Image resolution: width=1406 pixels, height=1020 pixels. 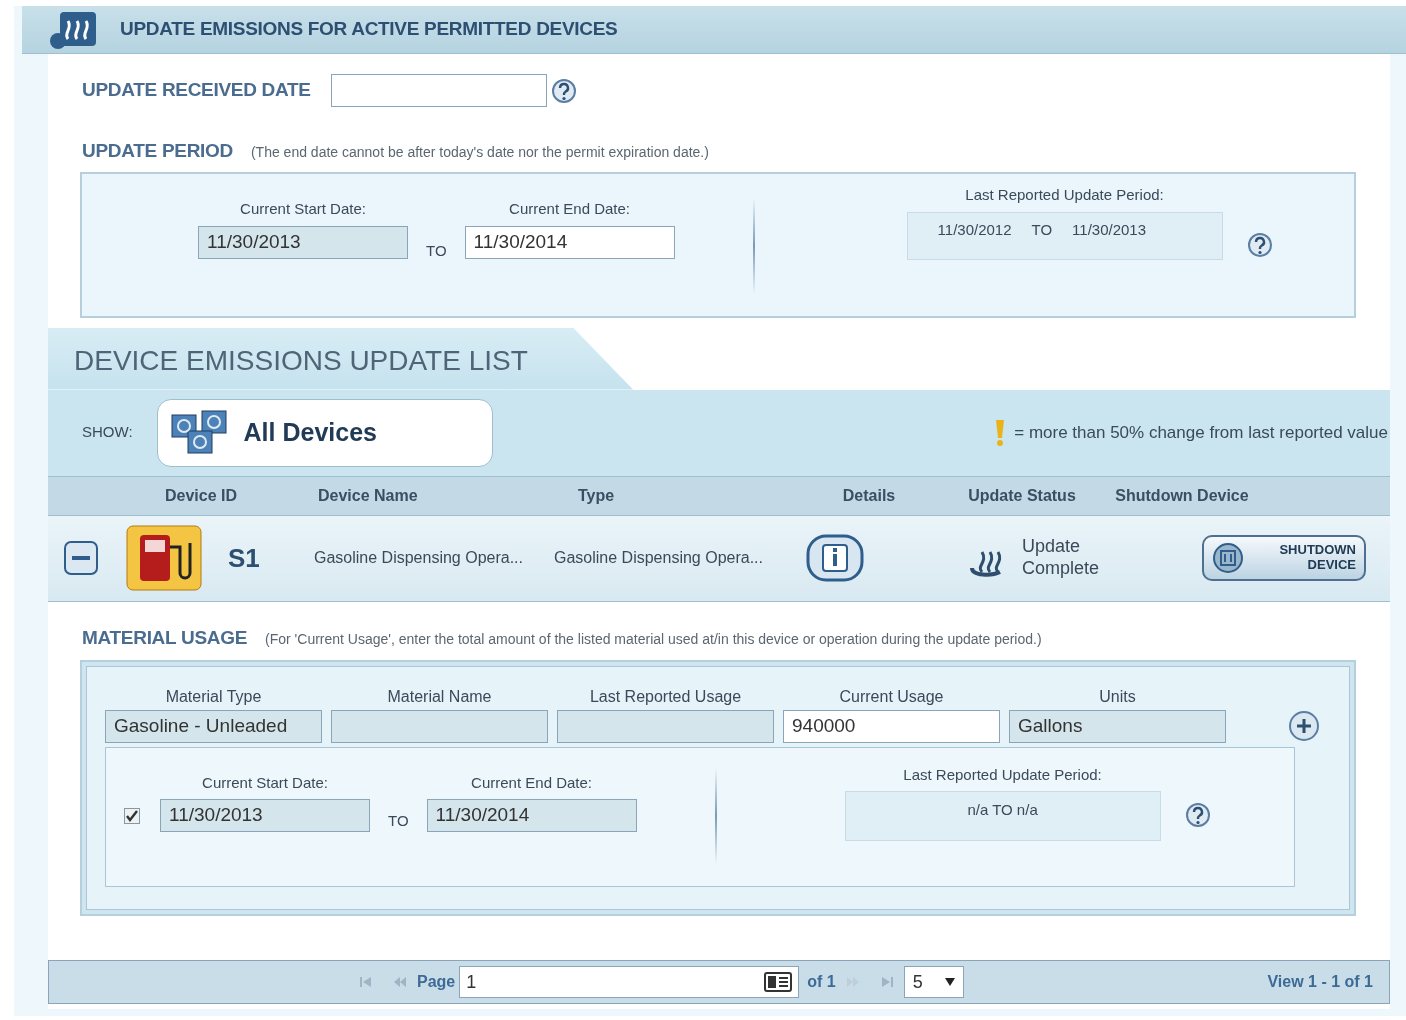 I want to click on period-text: TO, so click(x=1042, y=230).